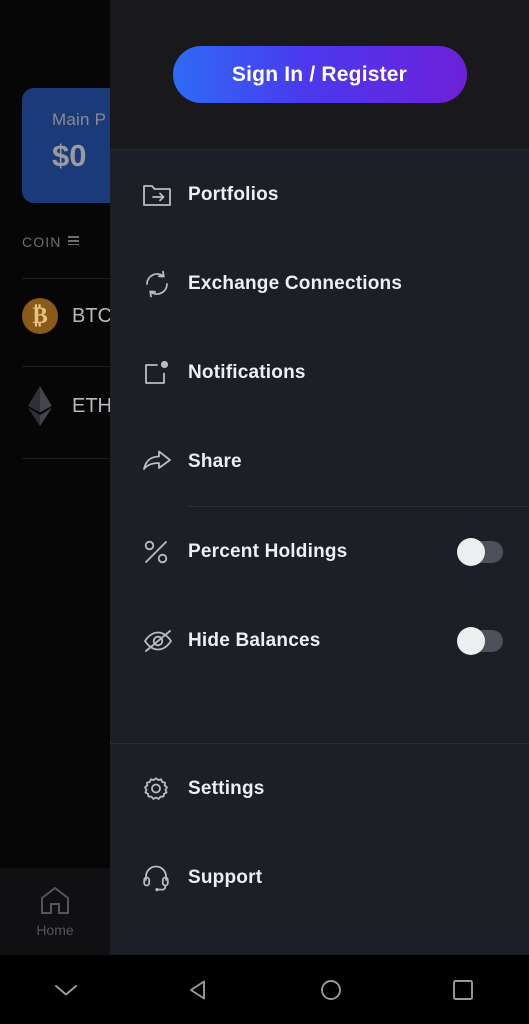 This screenshot has width=529, height=1024. I want to click on android-navigation-bar, so click(264, 989).